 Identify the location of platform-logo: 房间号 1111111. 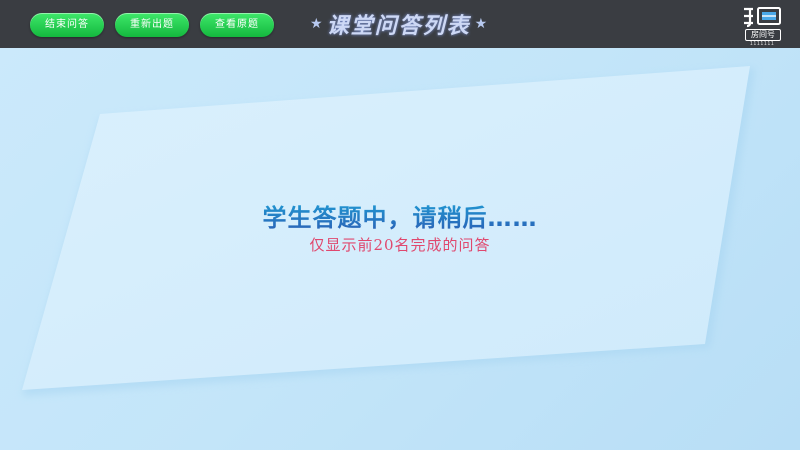
(762, 26).